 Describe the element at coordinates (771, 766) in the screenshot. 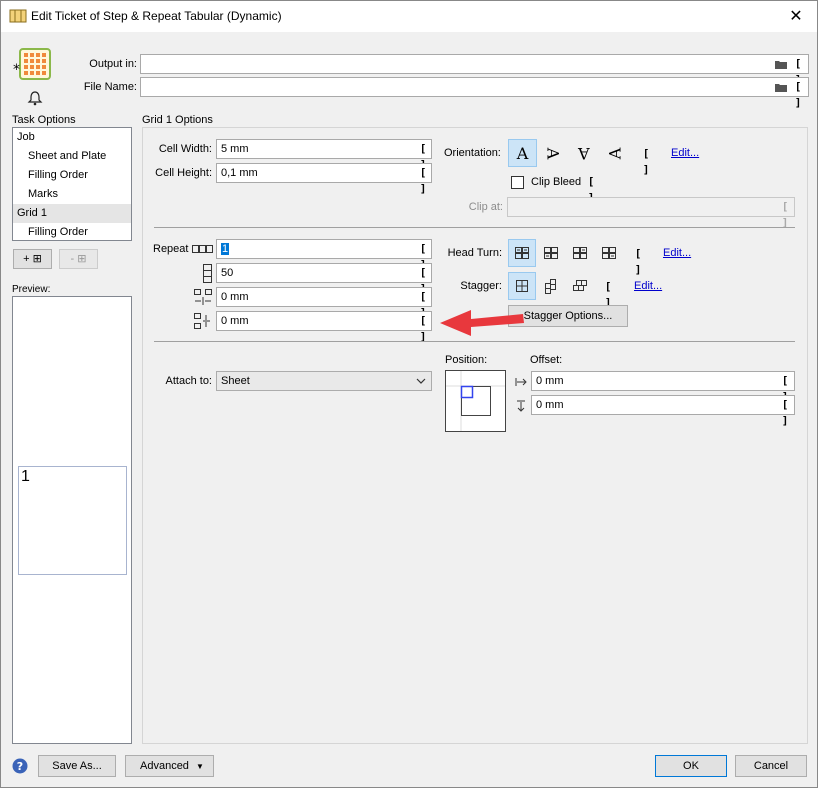

I see `cancel-button: Cancel` at that location.